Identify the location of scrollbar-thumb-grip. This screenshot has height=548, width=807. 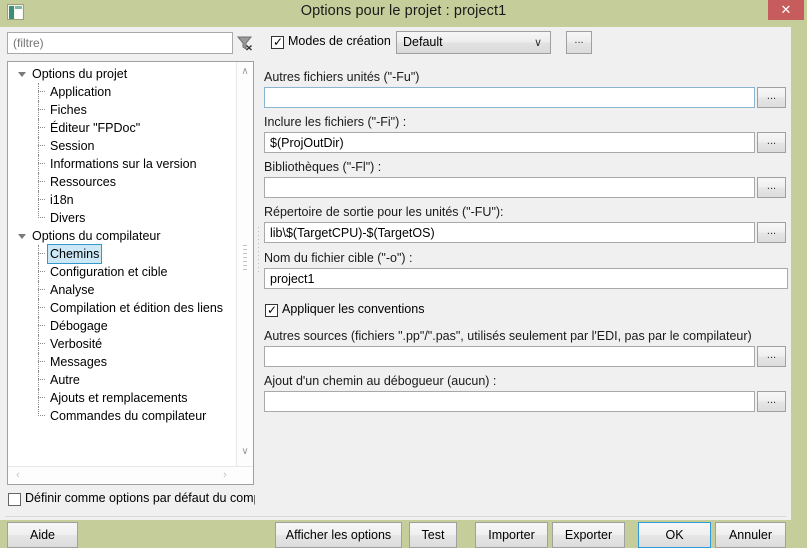
(245, 258).